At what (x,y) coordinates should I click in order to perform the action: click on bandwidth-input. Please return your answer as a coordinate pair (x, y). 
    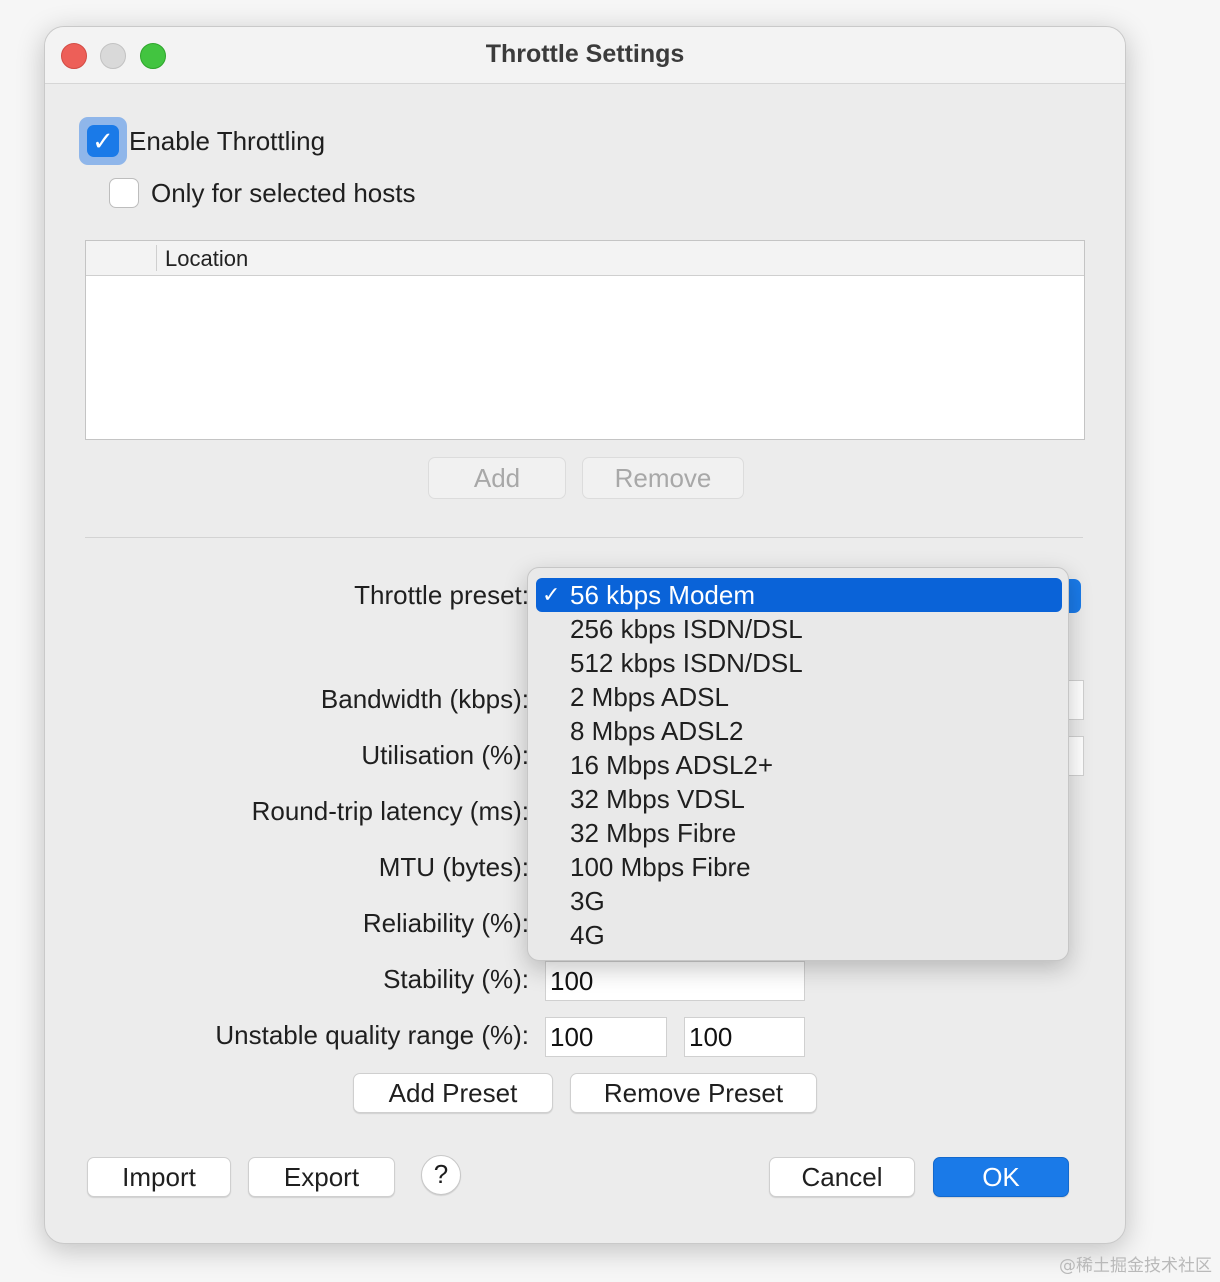
    Looking at the image, I should click on (1075, 700).